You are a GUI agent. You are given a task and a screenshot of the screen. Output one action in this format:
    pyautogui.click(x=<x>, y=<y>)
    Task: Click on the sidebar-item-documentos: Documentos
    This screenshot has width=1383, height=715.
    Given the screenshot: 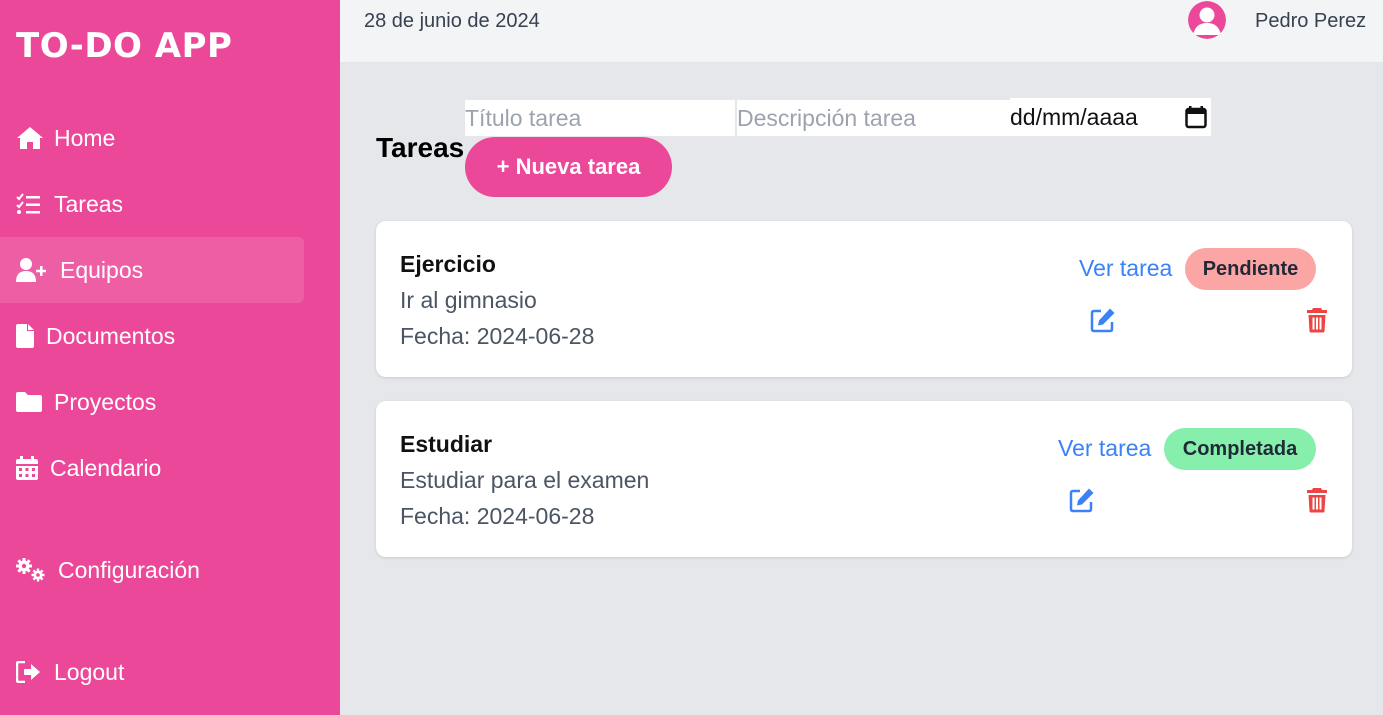 What is the action you would take?
    pyautogui.click(x=152, y=336)
    